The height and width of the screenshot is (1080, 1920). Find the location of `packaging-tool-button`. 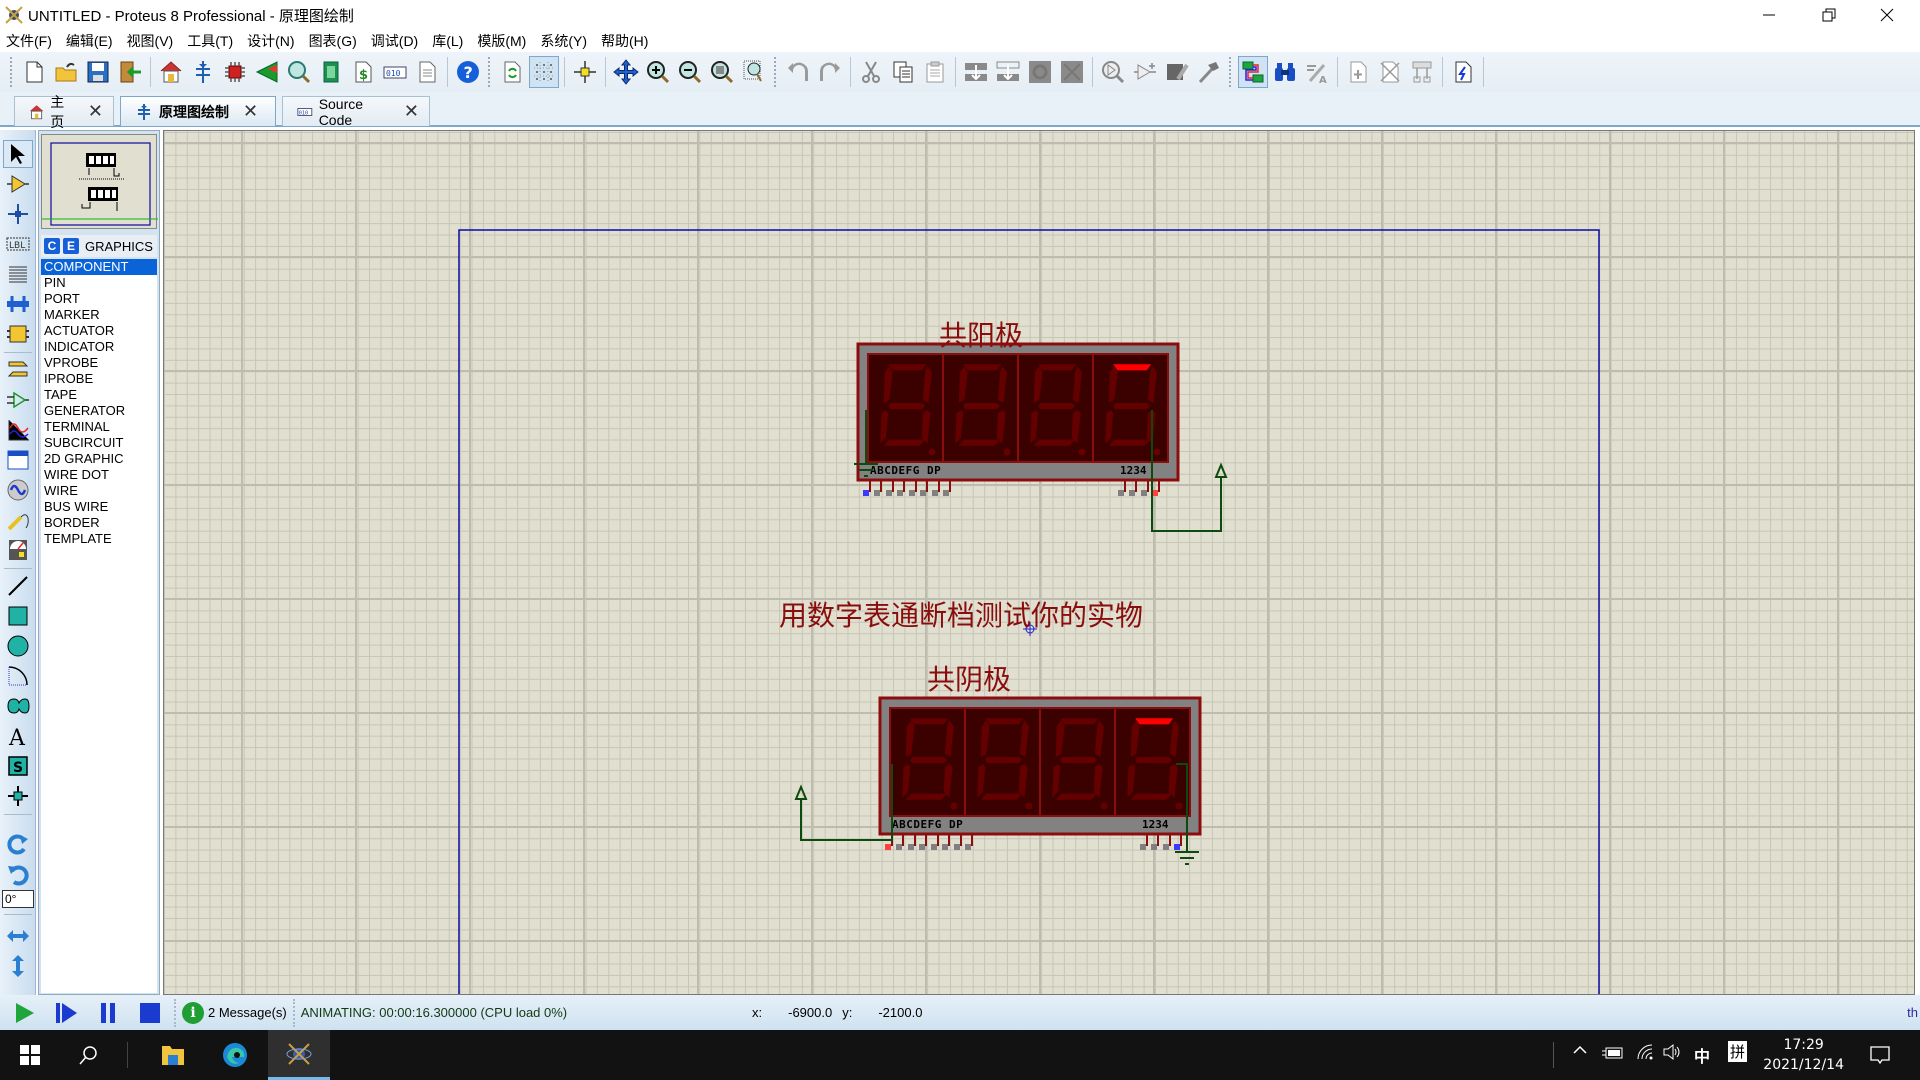

packaging-tool-button is located at coordinates (1177, 72).